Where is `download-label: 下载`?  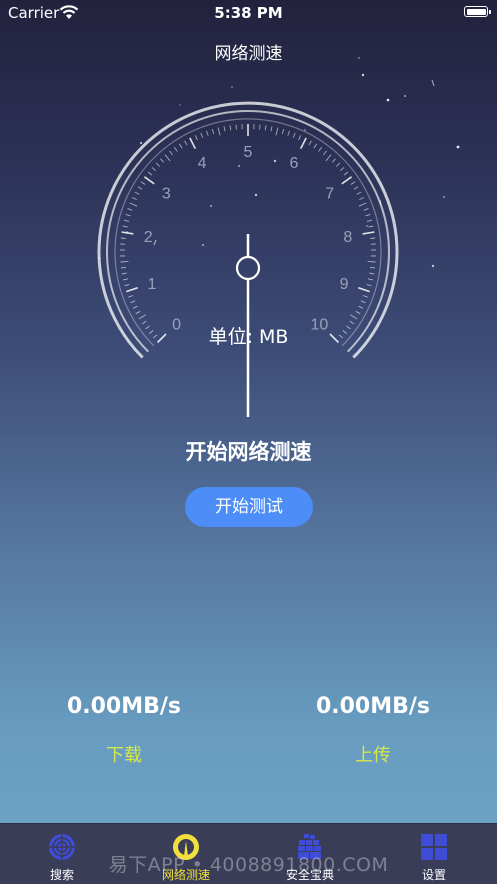
download-label: 下载 is located at coordinates (124, 754).